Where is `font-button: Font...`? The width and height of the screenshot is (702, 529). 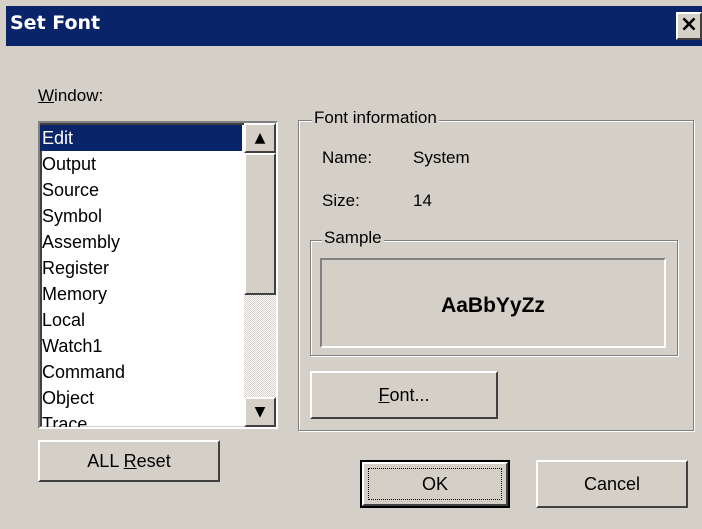 font-button: Font... is located at coordinates (404, 395).